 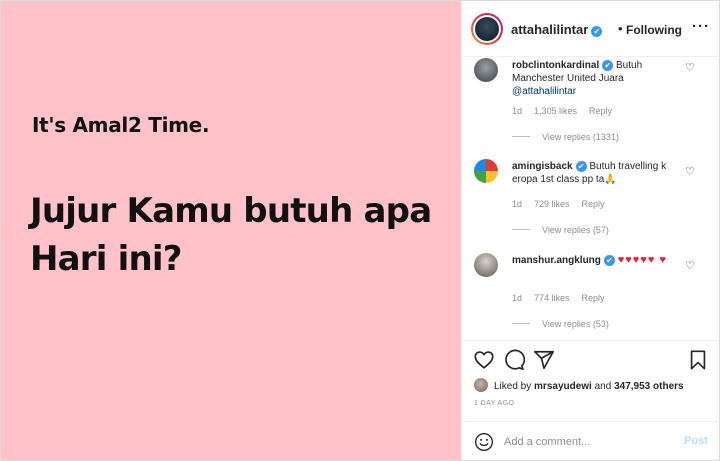 I want to click on view-replies-button: View replies (53), so click(x=560, y=324).